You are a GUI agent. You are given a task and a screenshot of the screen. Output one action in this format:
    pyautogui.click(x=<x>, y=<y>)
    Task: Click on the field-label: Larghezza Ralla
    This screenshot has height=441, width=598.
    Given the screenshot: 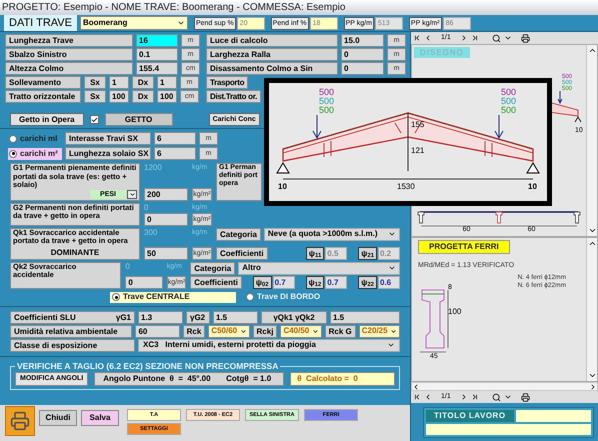 What is the action you would take?
    pyautogui.click(x=272, y=54)
    